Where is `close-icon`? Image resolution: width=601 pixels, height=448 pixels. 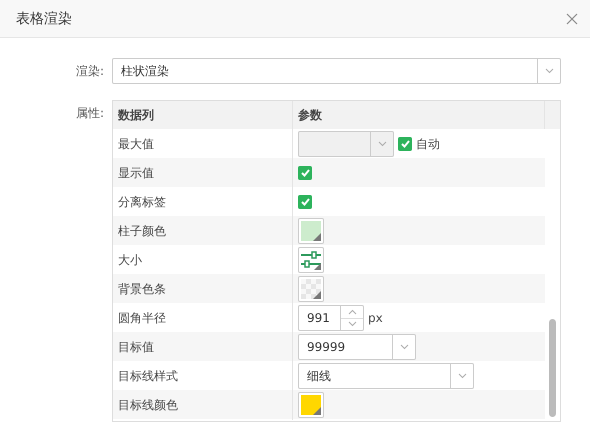
close-icon is located at coordinates (572, 18).